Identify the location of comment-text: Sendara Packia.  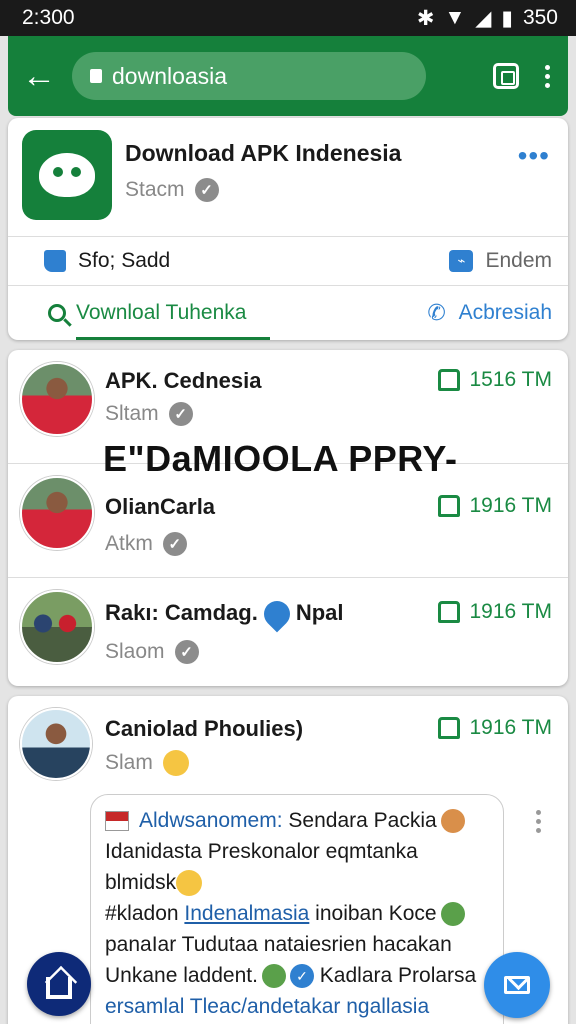
(362, 820).